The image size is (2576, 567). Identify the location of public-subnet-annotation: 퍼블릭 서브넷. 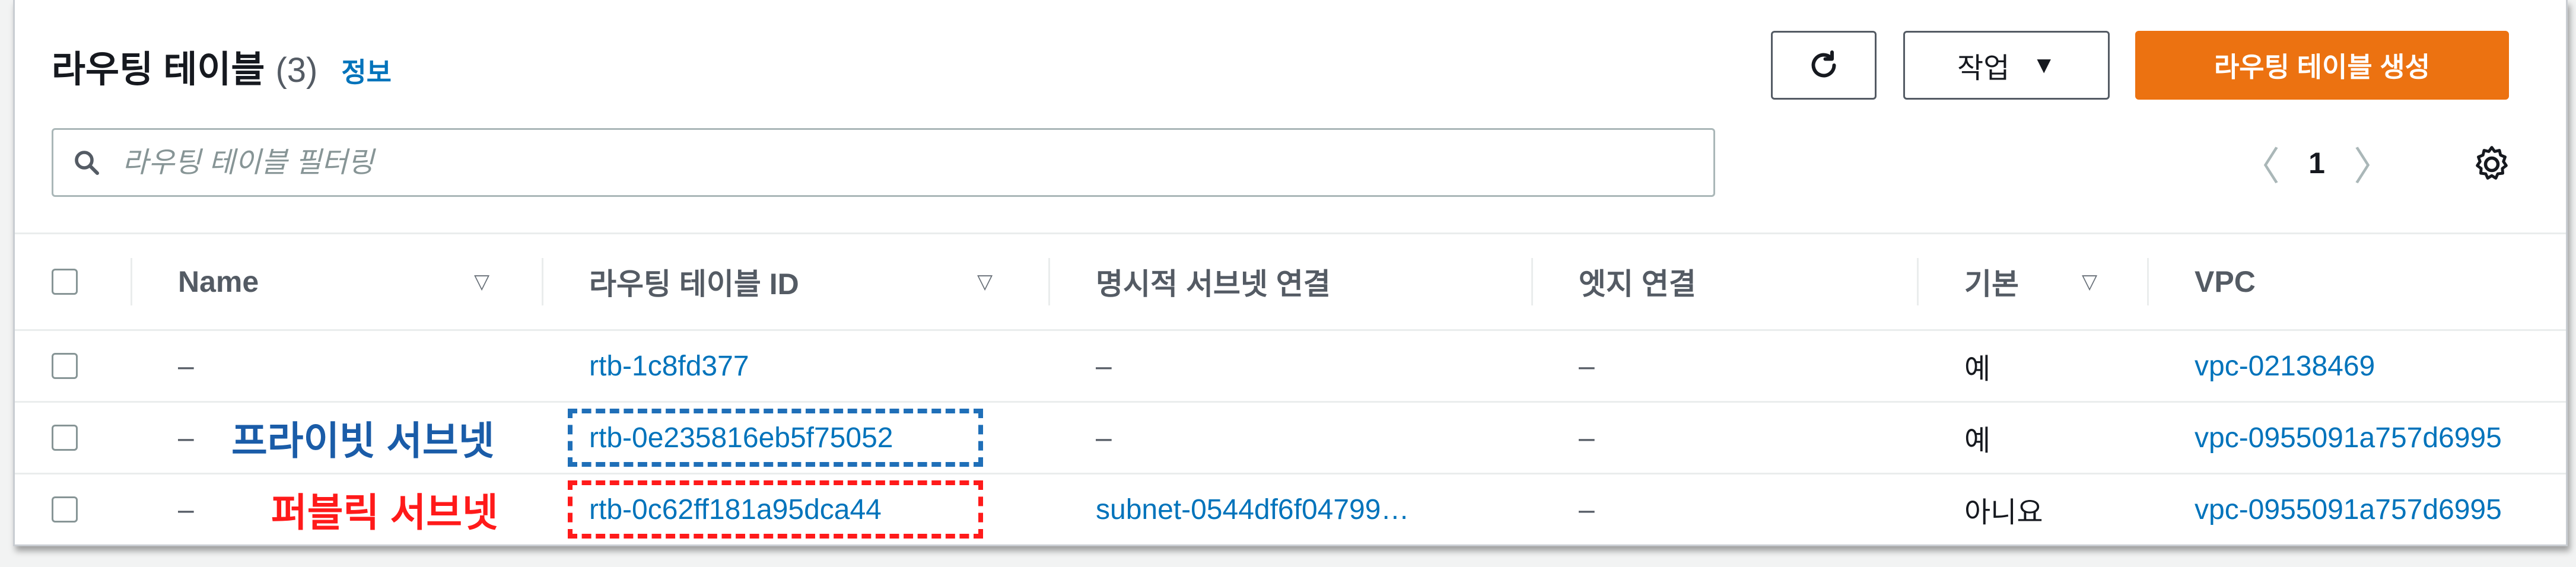
(384, 512).